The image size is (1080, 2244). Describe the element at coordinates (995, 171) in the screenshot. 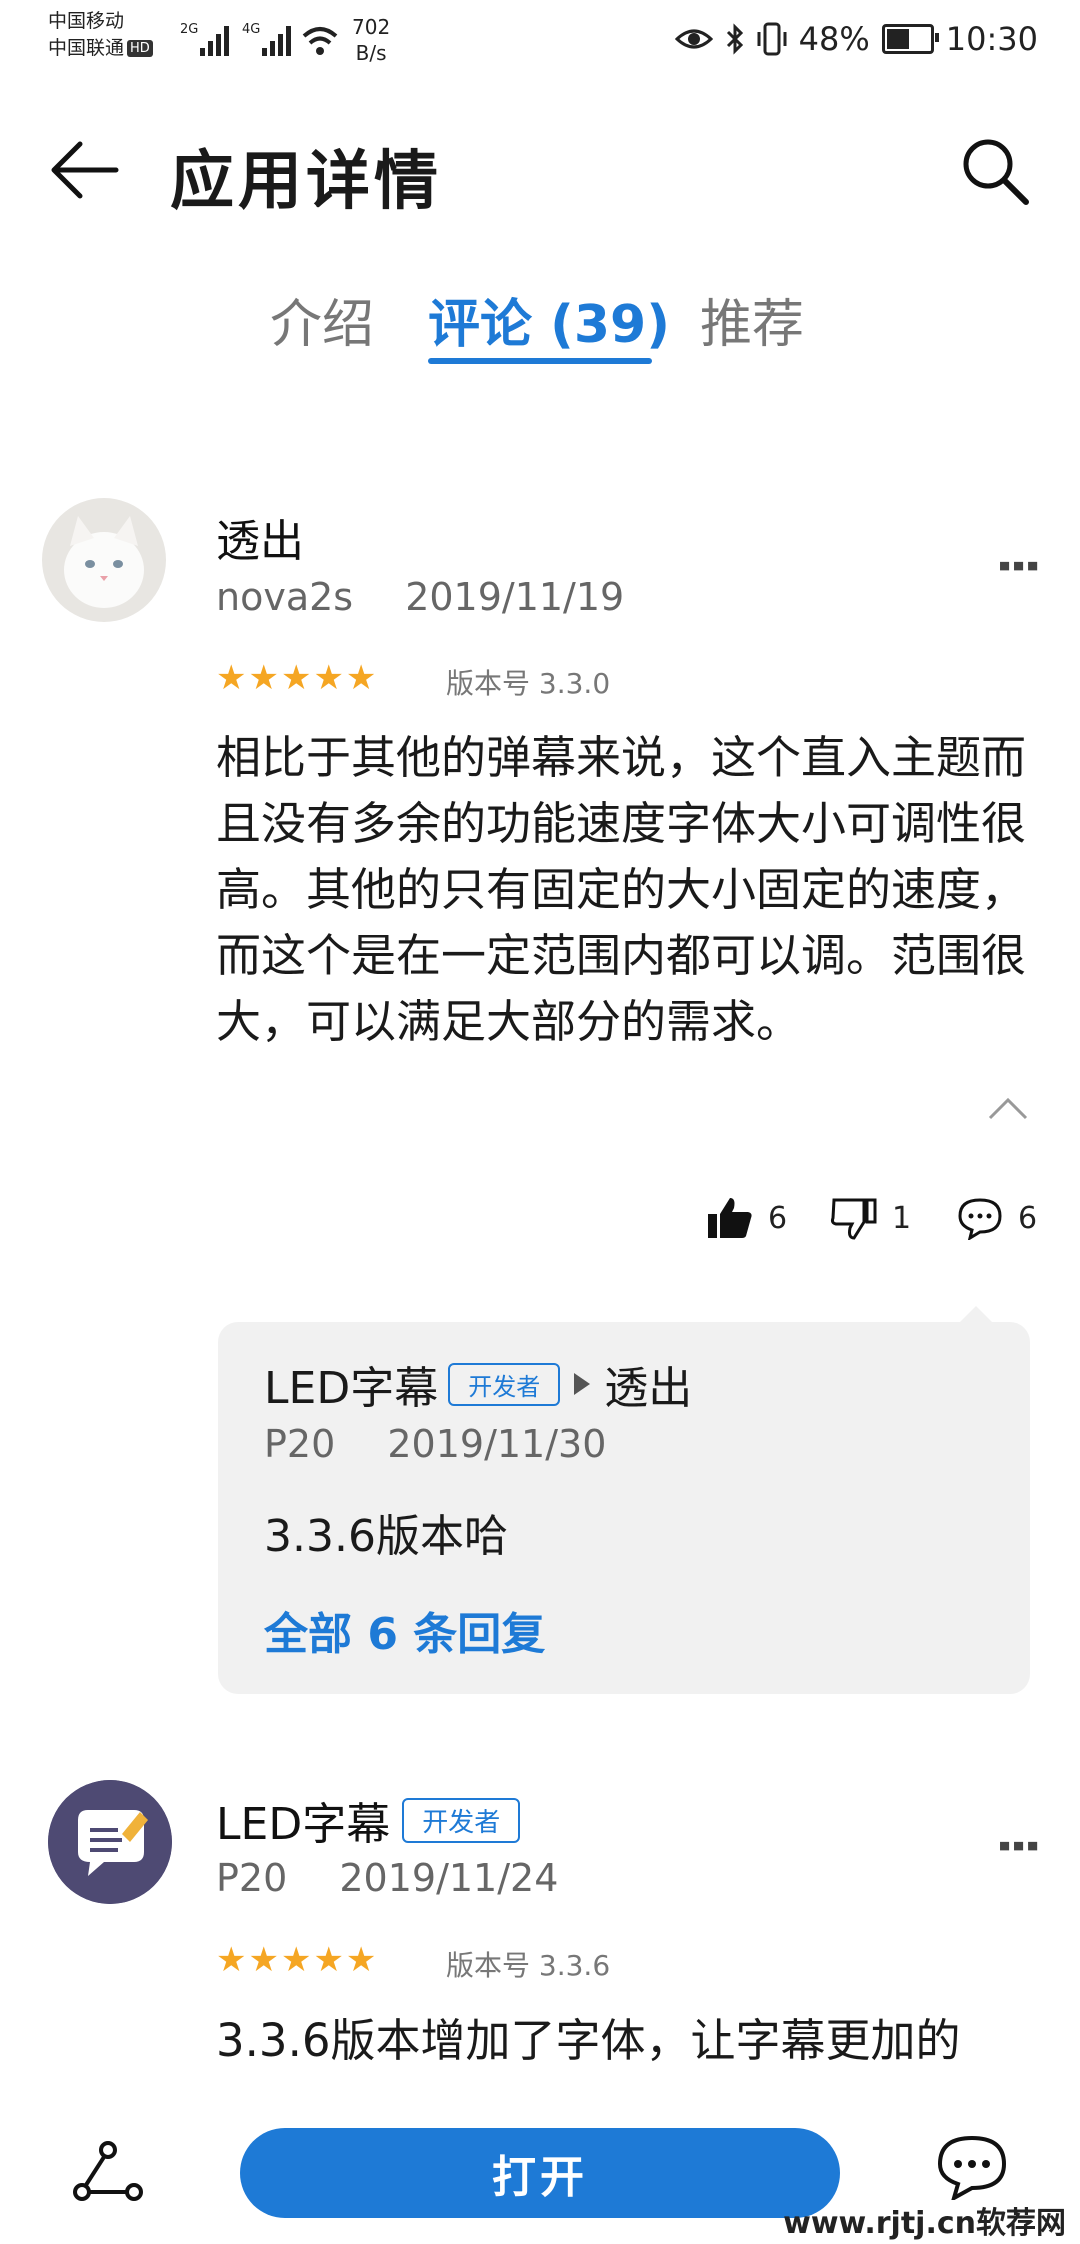

I see `search-icon` at that location.